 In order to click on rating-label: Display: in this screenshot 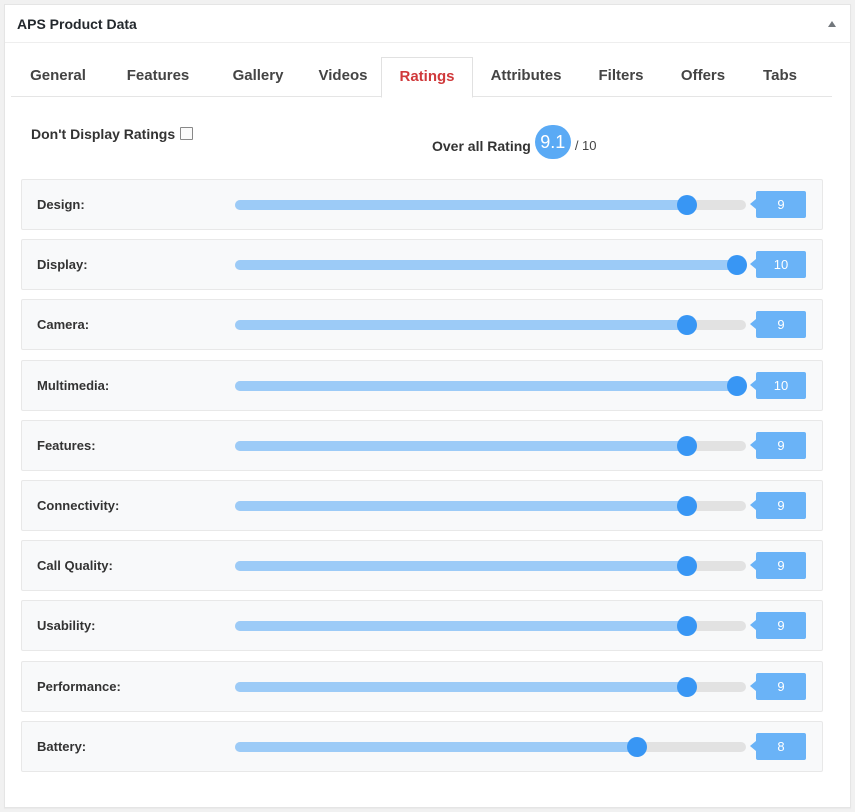, I will do `click(62, 265)`.